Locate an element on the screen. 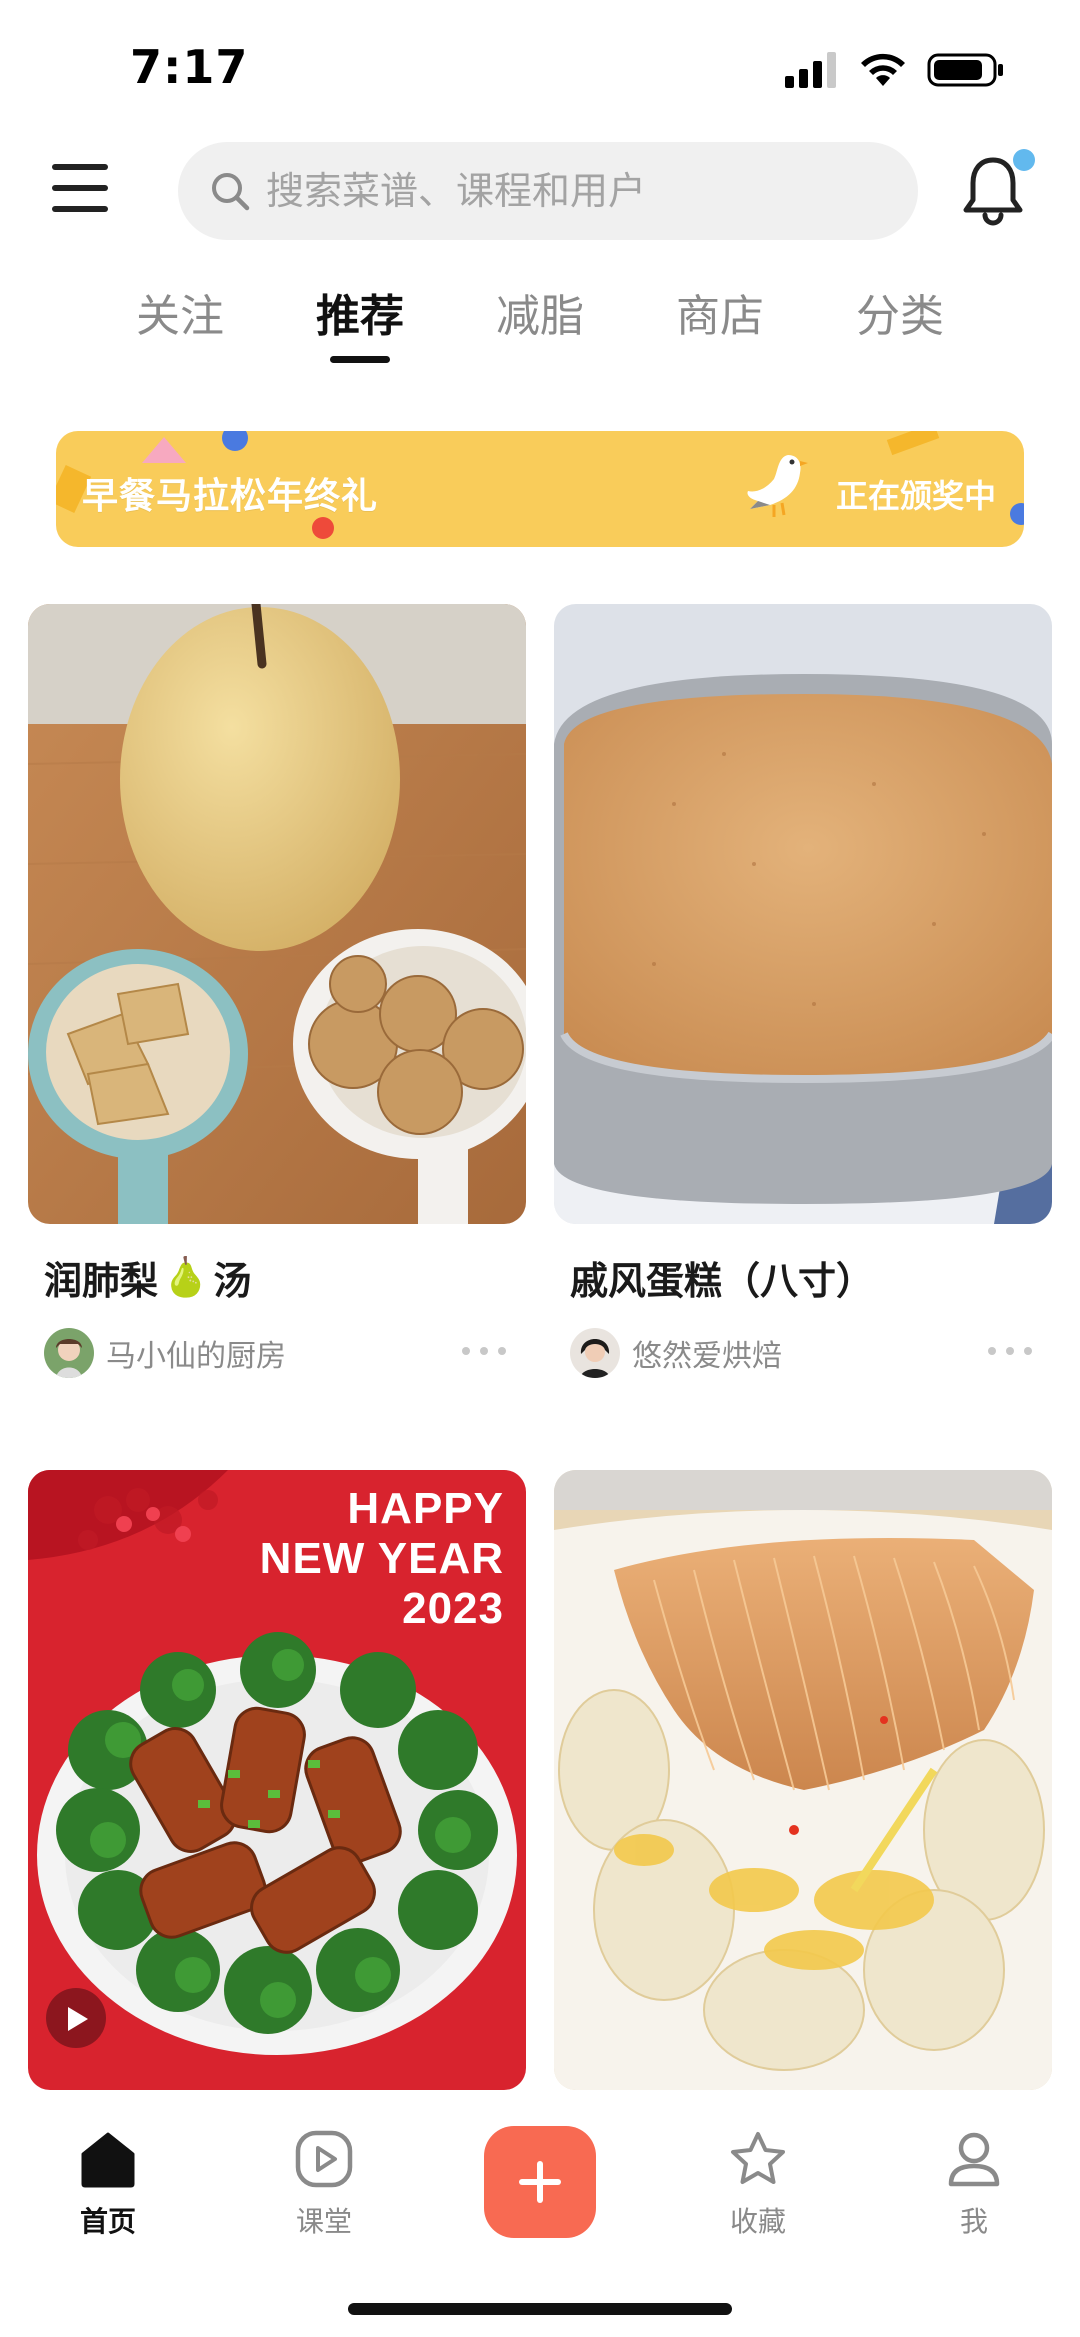  video-play-icon is located at coordinates (76, 2019).